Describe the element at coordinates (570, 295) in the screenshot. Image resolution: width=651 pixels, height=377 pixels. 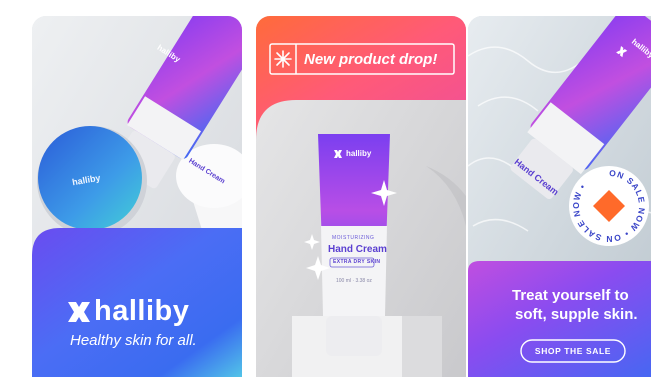
I see `headline-line1: Treat yourself to` at that location.